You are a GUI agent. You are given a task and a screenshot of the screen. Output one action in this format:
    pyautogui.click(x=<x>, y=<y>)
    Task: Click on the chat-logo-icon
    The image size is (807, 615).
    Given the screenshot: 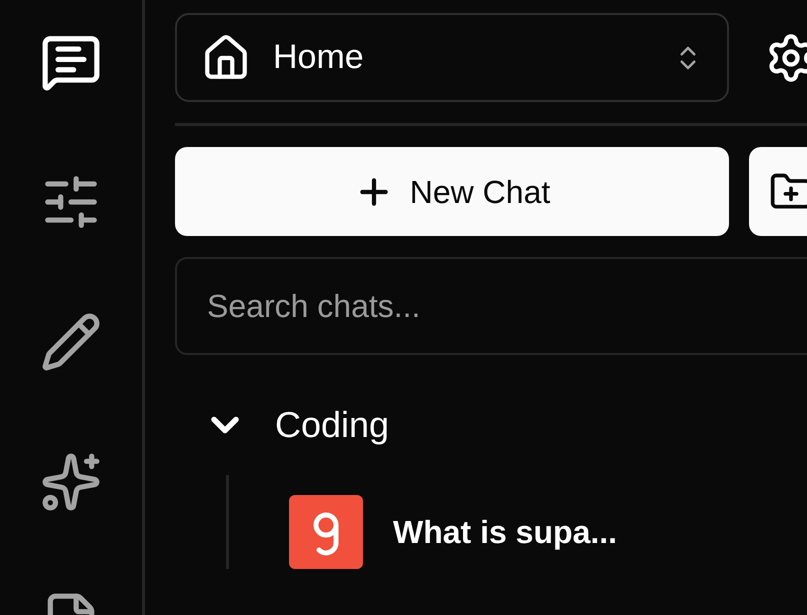 What is the action you would take?
    pyautogui.click(x=326, y=532)
    